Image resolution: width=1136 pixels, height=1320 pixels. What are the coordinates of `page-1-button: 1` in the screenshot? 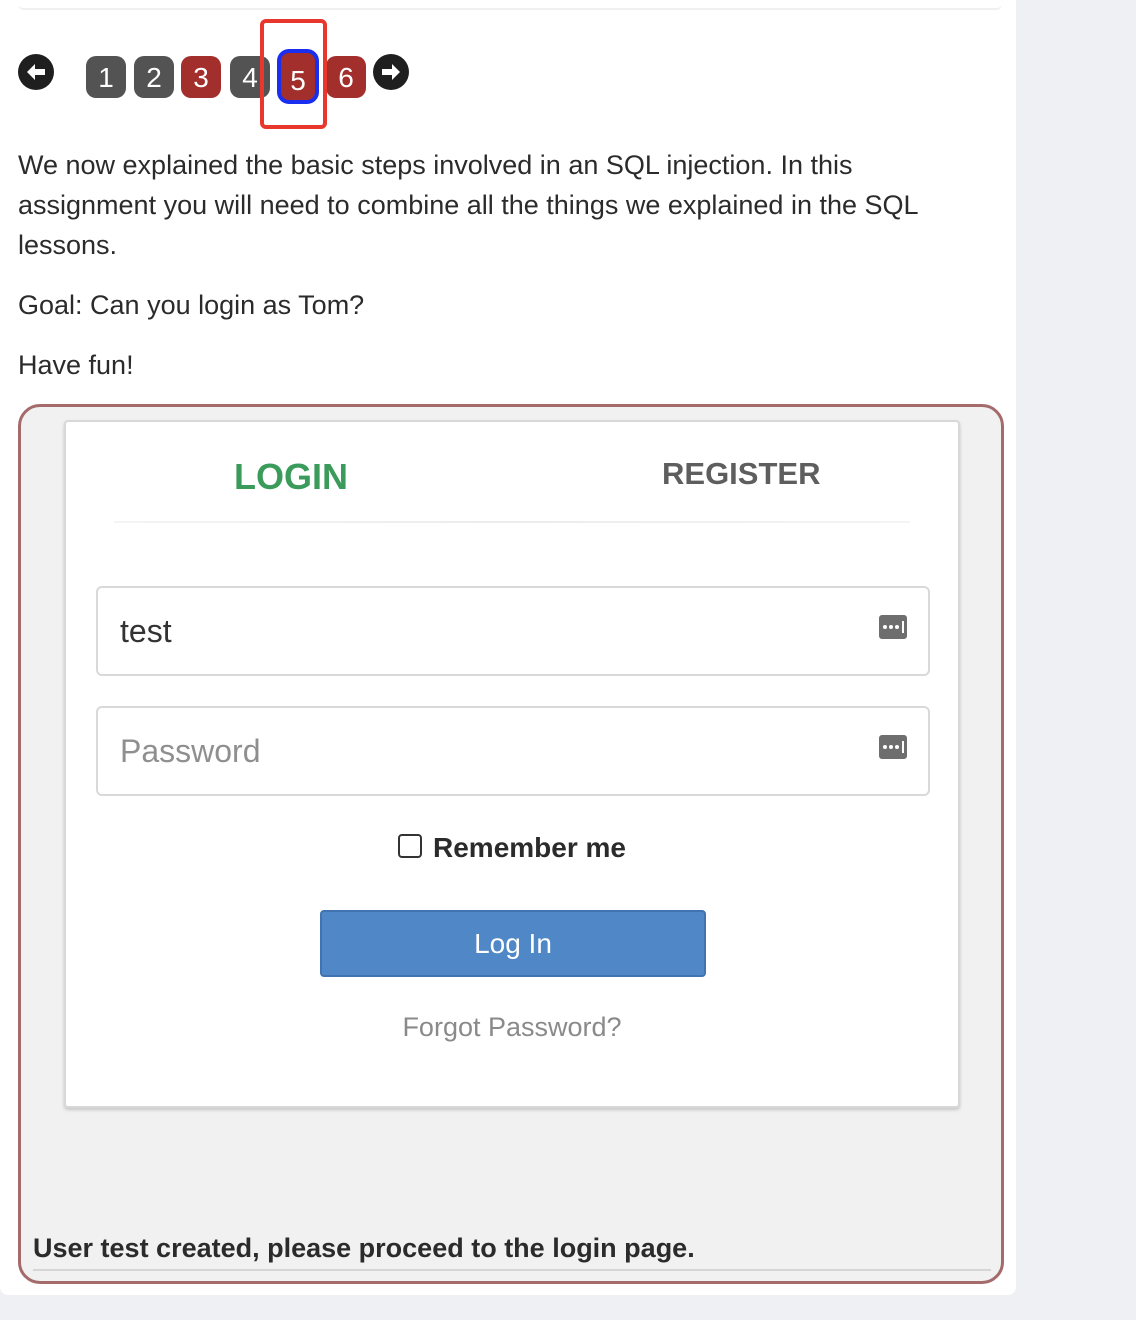 It's located at (106, 77).